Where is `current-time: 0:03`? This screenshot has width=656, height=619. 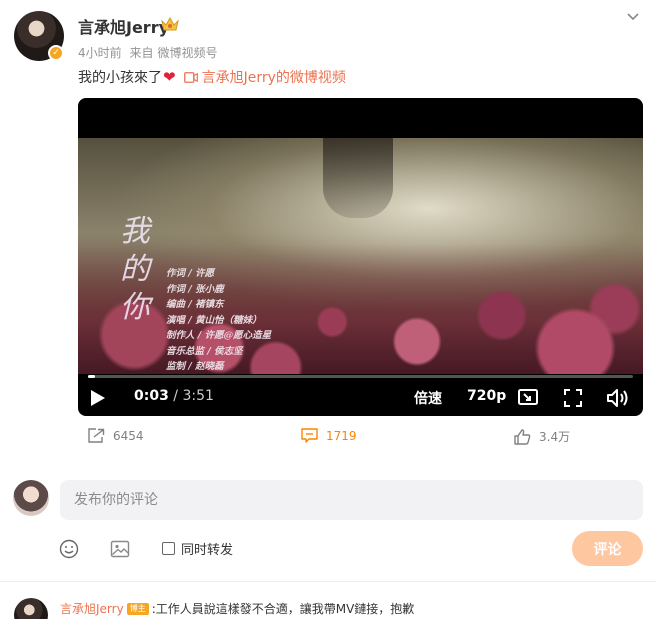 current-time: 0:03 is located at coordinates (151, 396).